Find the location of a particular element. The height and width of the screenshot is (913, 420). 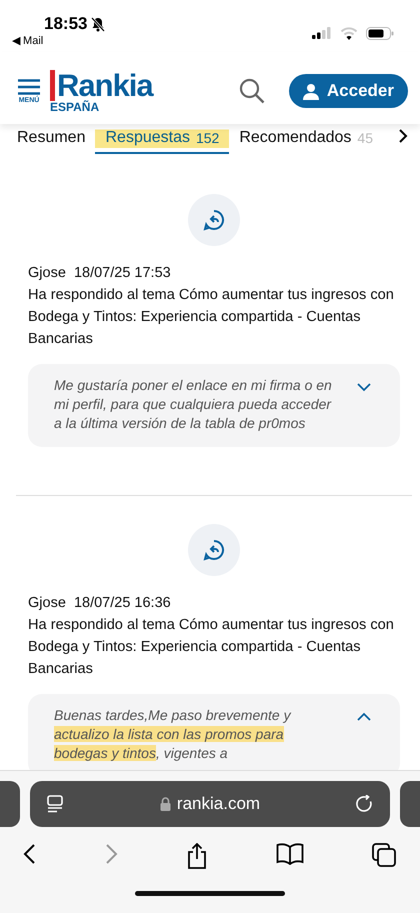

address-bar: rankia.com is located at coordinates (210, 804).